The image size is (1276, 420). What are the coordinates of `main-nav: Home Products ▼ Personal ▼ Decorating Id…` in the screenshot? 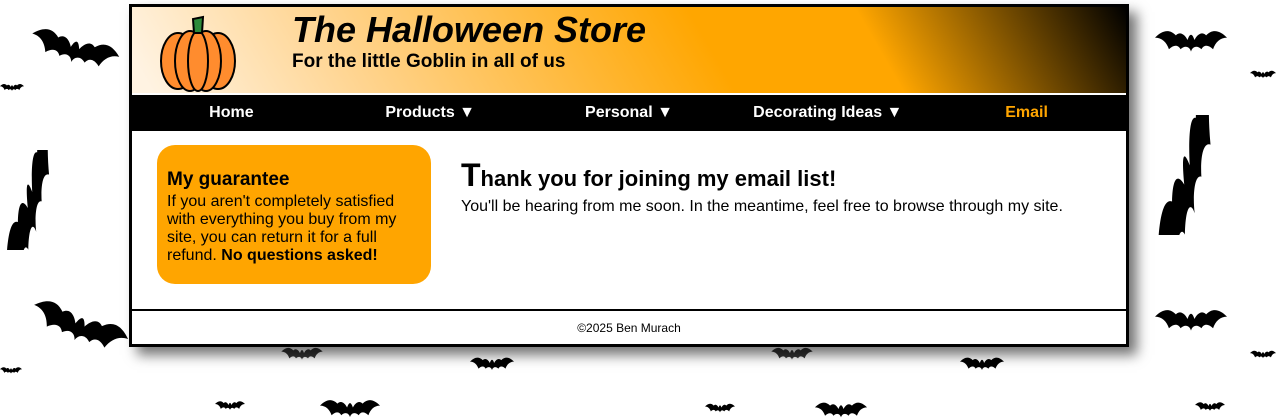 It's located at (629, 113).